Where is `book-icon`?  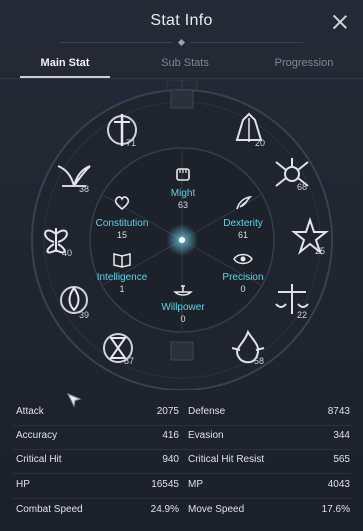
book-icon is located at coordinates (122, 260).